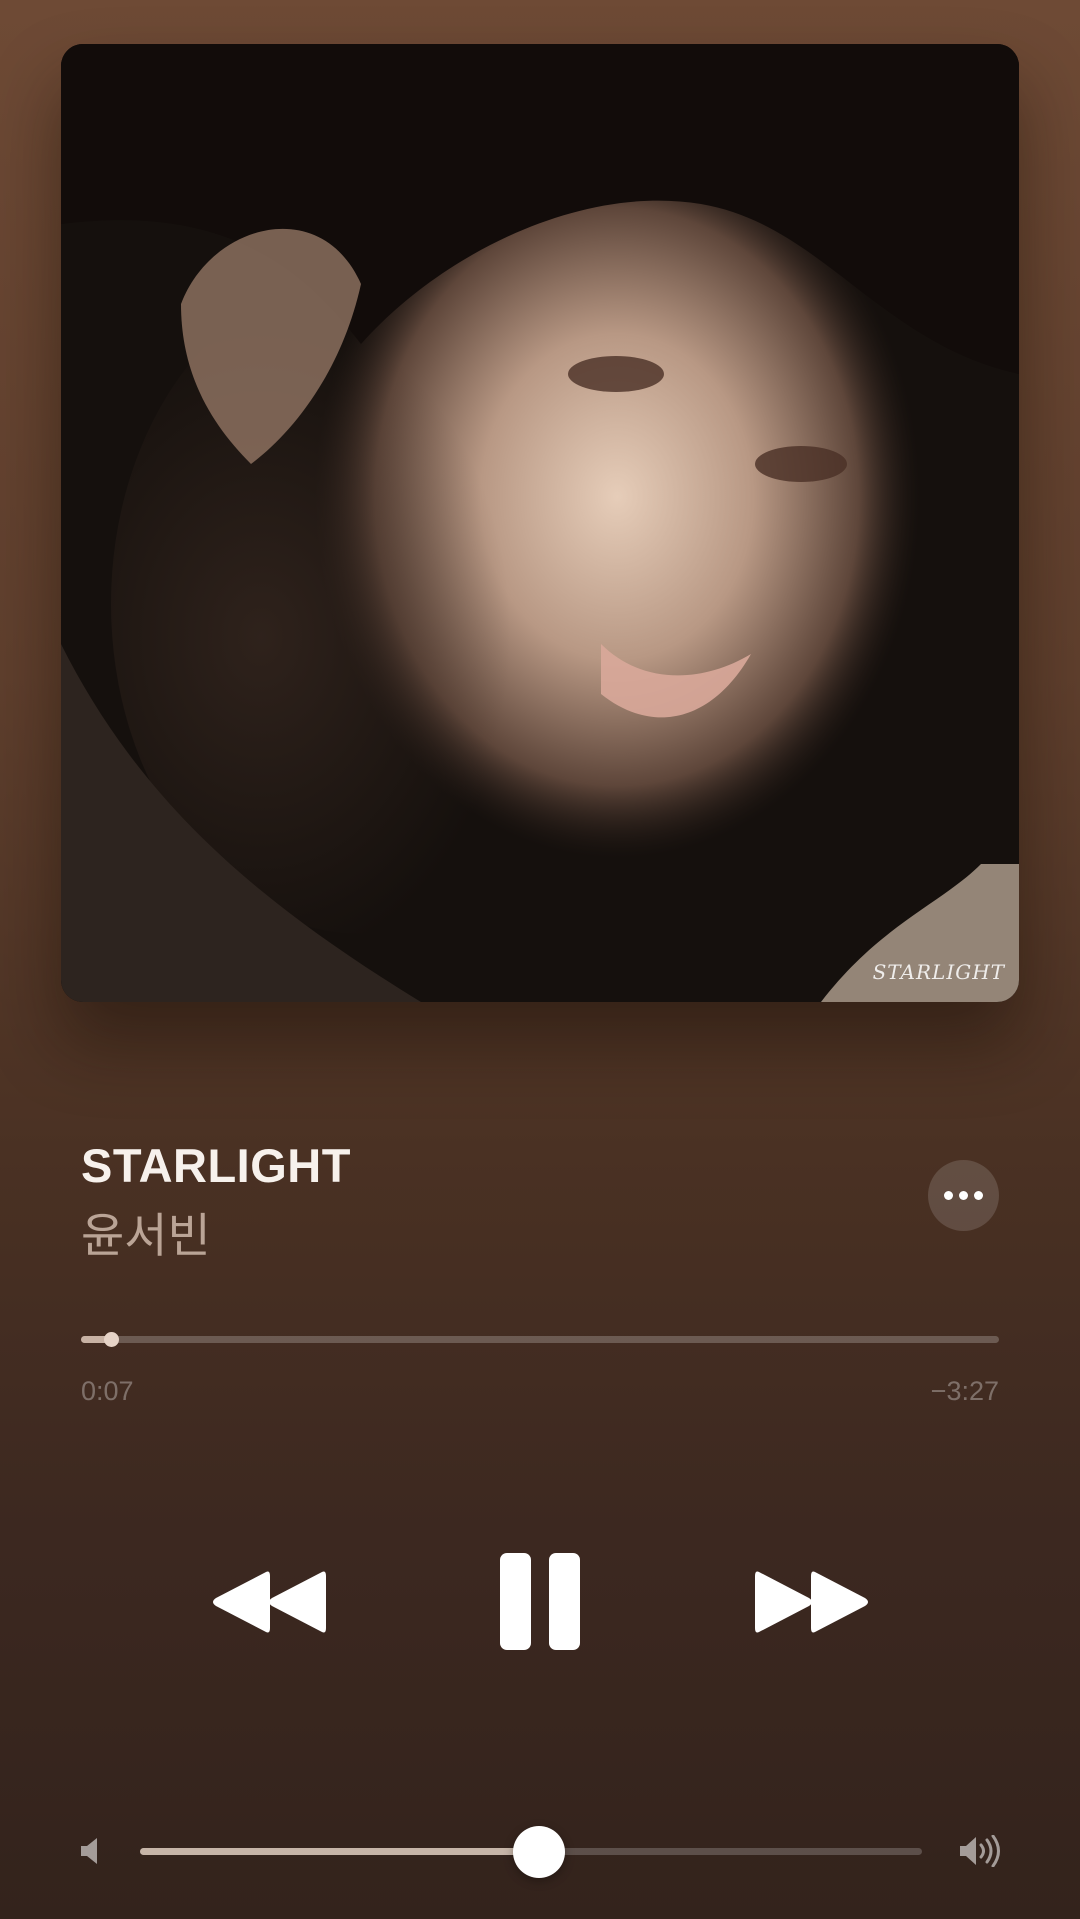 Image resolution: width=1080 pixels, height=1919 pixels. What do you see at coordinates (540, 1339) in the screenshot?
I see `playback-scrubber` at bounding box center [540, 1339].